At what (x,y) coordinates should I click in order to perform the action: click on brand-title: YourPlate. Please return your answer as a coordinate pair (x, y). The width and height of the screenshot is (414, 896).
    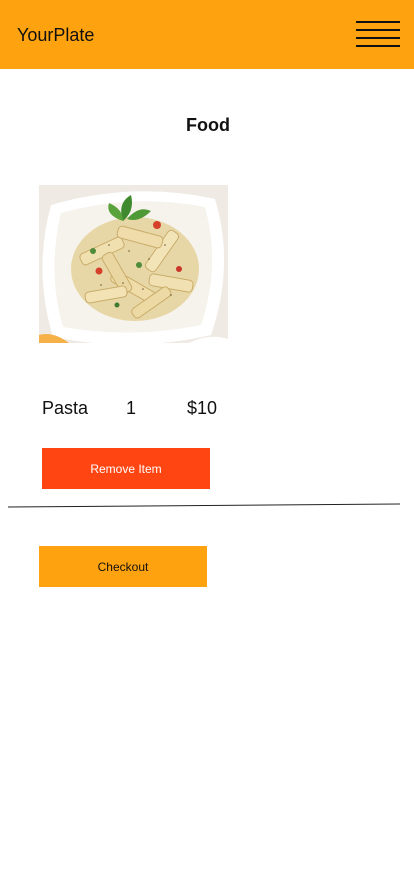
    Looking at the image, I should click on (56, 35).